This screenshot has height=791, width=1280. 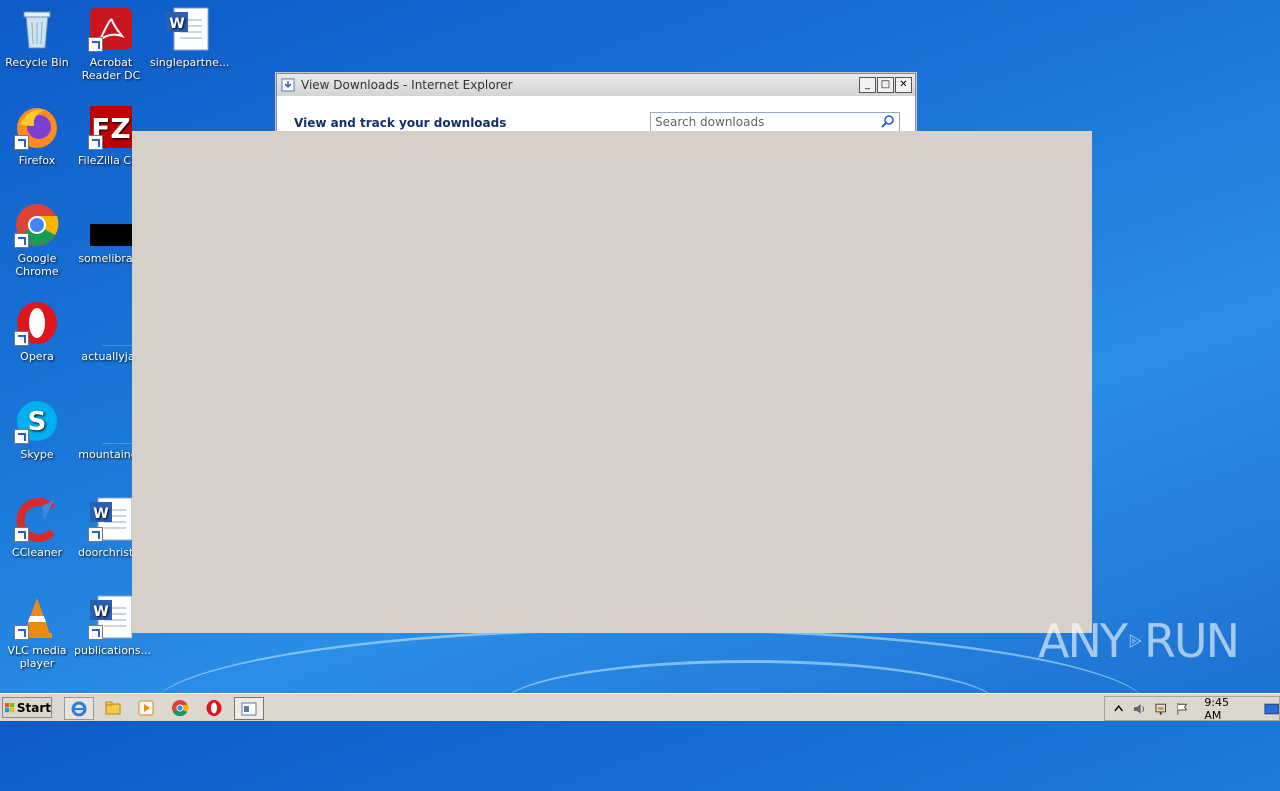 I want to click on play-logo-icon, so click(x=1135, y=641).